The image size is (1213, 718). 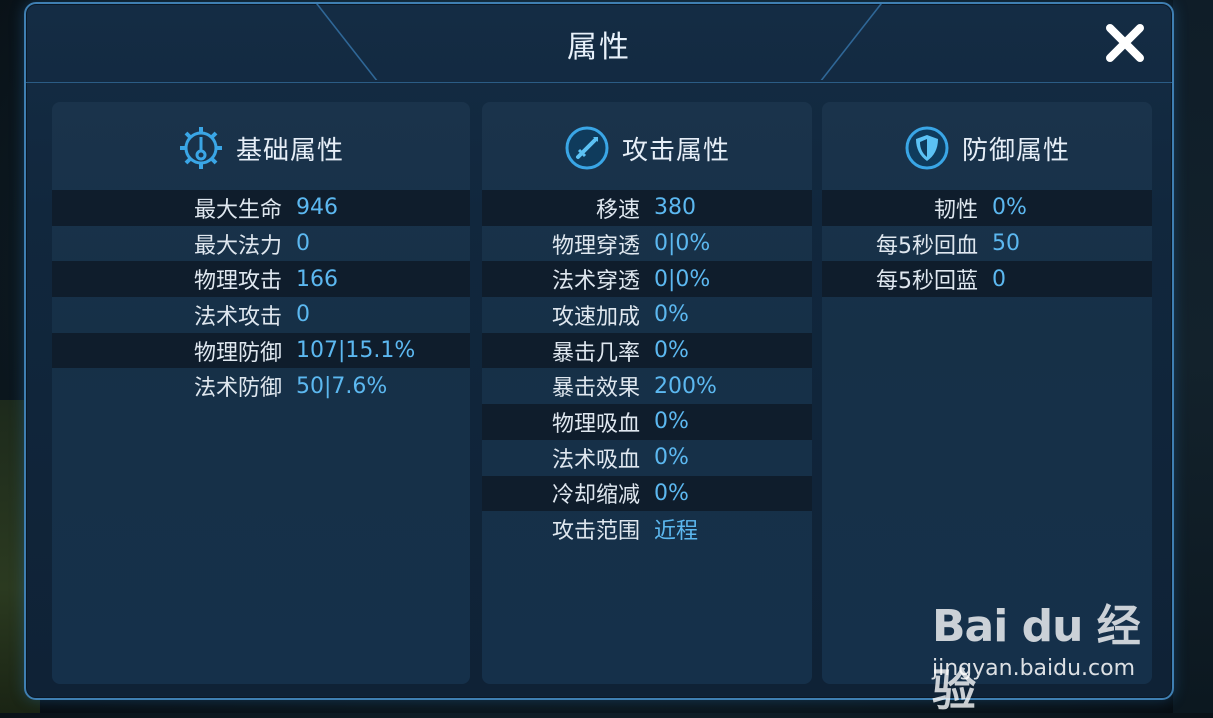 I want to click on sword-icon, so click(x=587, y=148).